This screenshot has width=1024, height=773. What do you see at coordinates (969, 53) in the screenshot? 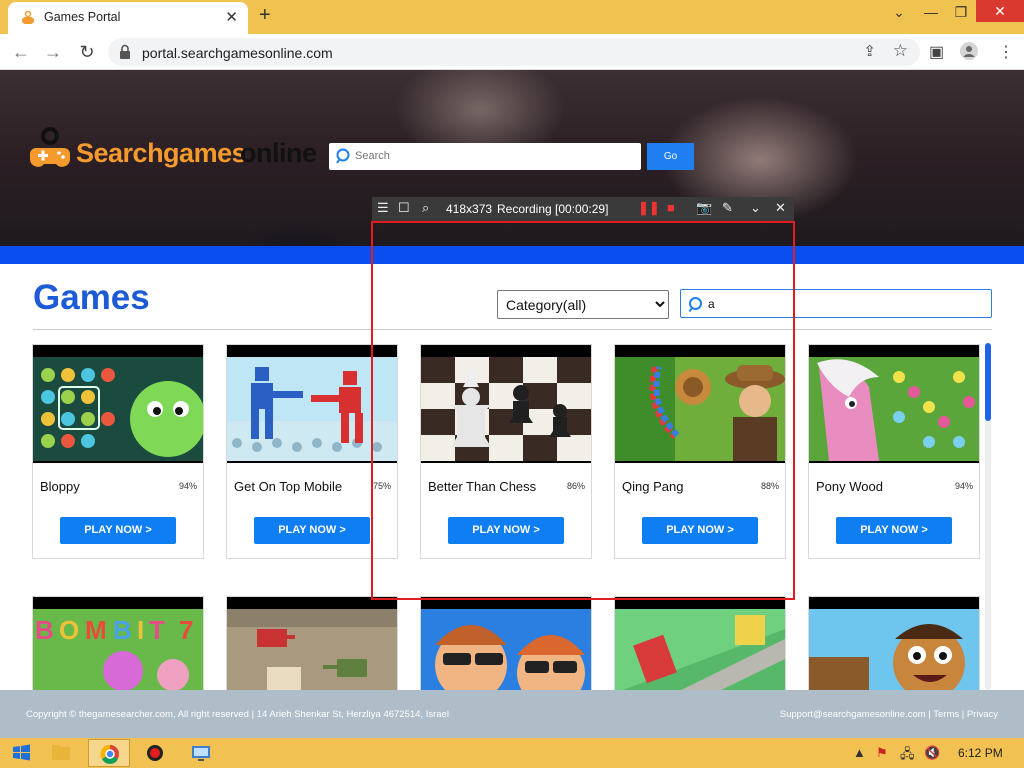
I see `profile-avatar-icon` at bounding box center [969, 53].